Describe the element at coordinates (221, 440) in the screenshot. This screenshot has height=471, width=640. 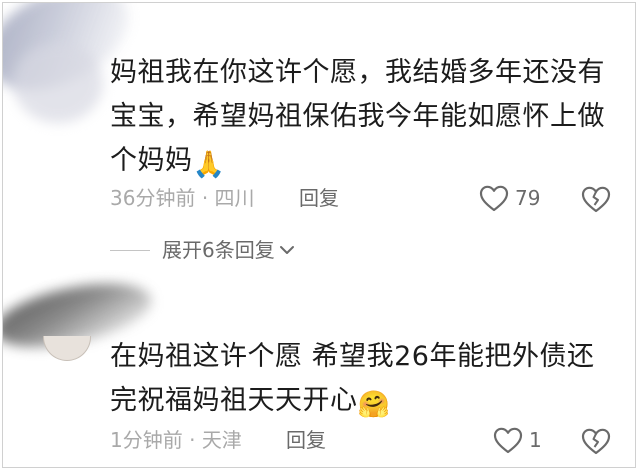
I see `comment-location: 天津` at that location.